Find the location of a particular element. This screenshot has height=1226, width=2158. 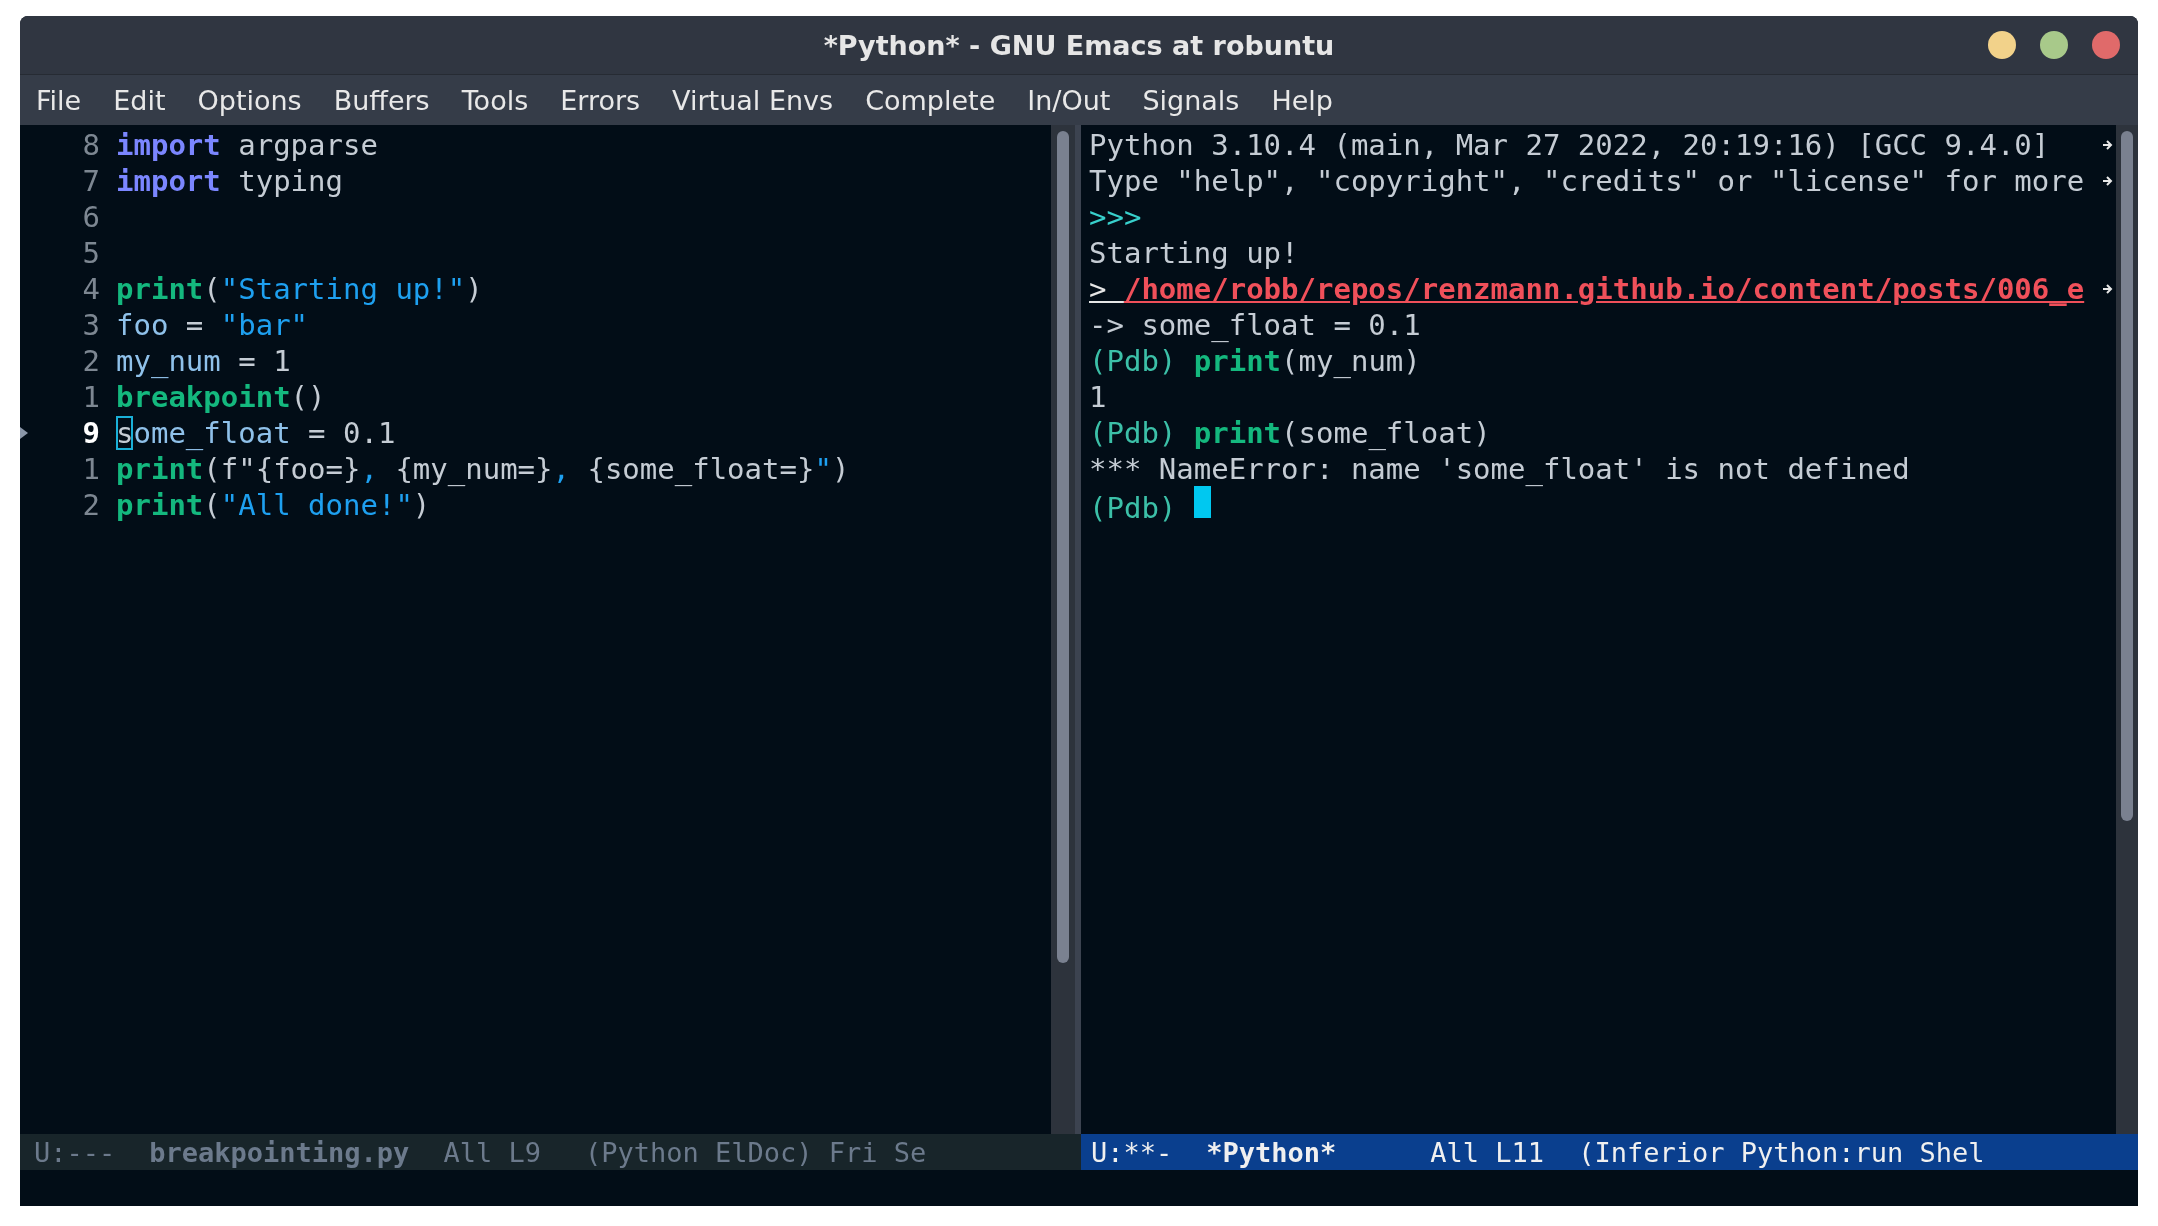

mode-line-field: (Python ElDoc) Fri Se is located at coordinates (755, 1152).